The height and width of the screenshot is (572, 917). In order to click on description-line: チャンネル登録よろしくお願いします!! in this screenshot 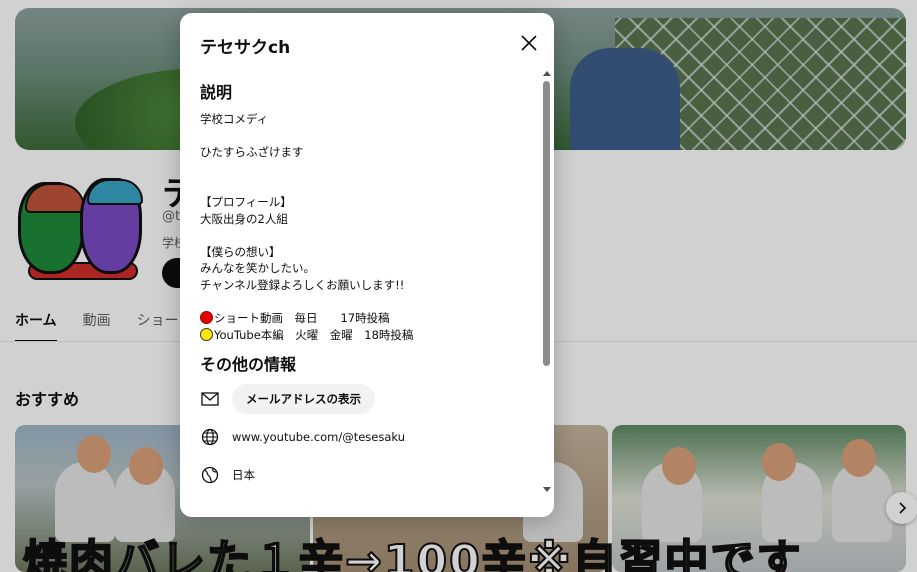, I will do `click(302, 284)`.